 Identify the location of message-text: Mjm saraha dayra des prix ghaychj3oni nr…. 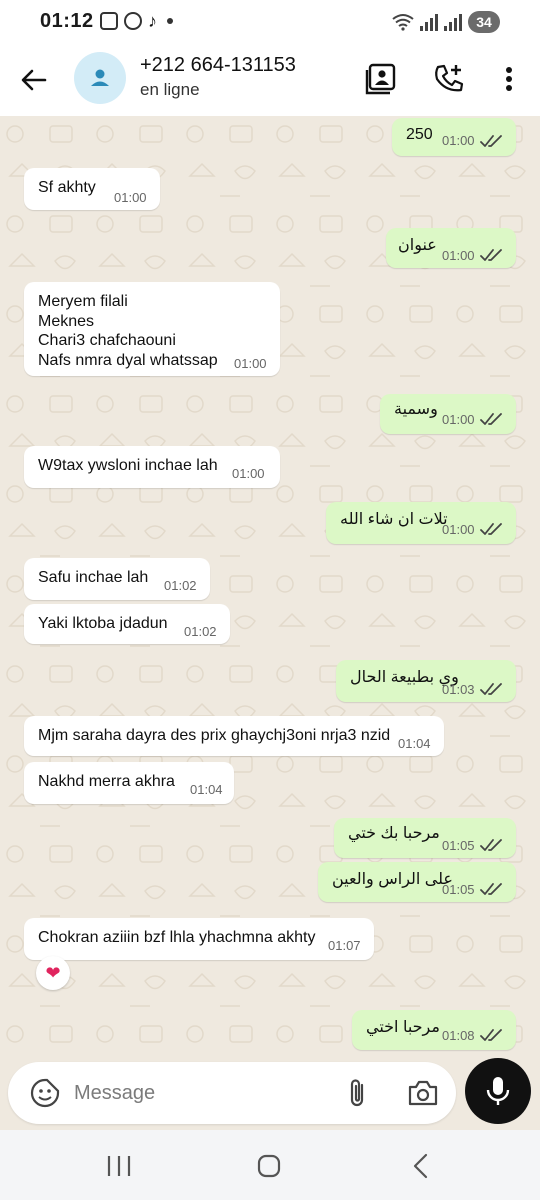
(214, 735).